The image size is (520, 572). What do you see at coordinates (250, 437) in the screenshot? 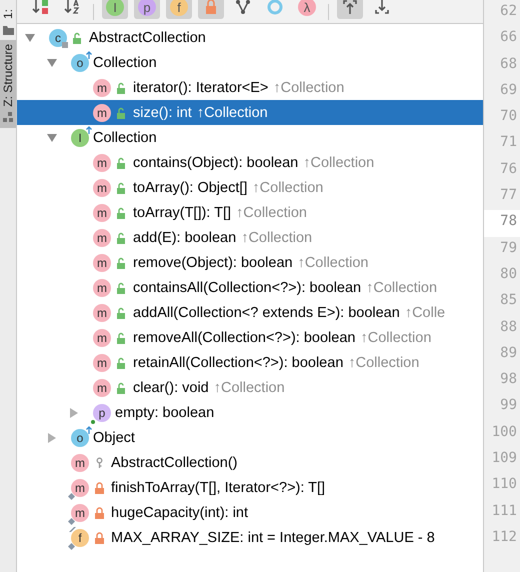
I see `tree-row: o Object` at bounding box center [250, 437].